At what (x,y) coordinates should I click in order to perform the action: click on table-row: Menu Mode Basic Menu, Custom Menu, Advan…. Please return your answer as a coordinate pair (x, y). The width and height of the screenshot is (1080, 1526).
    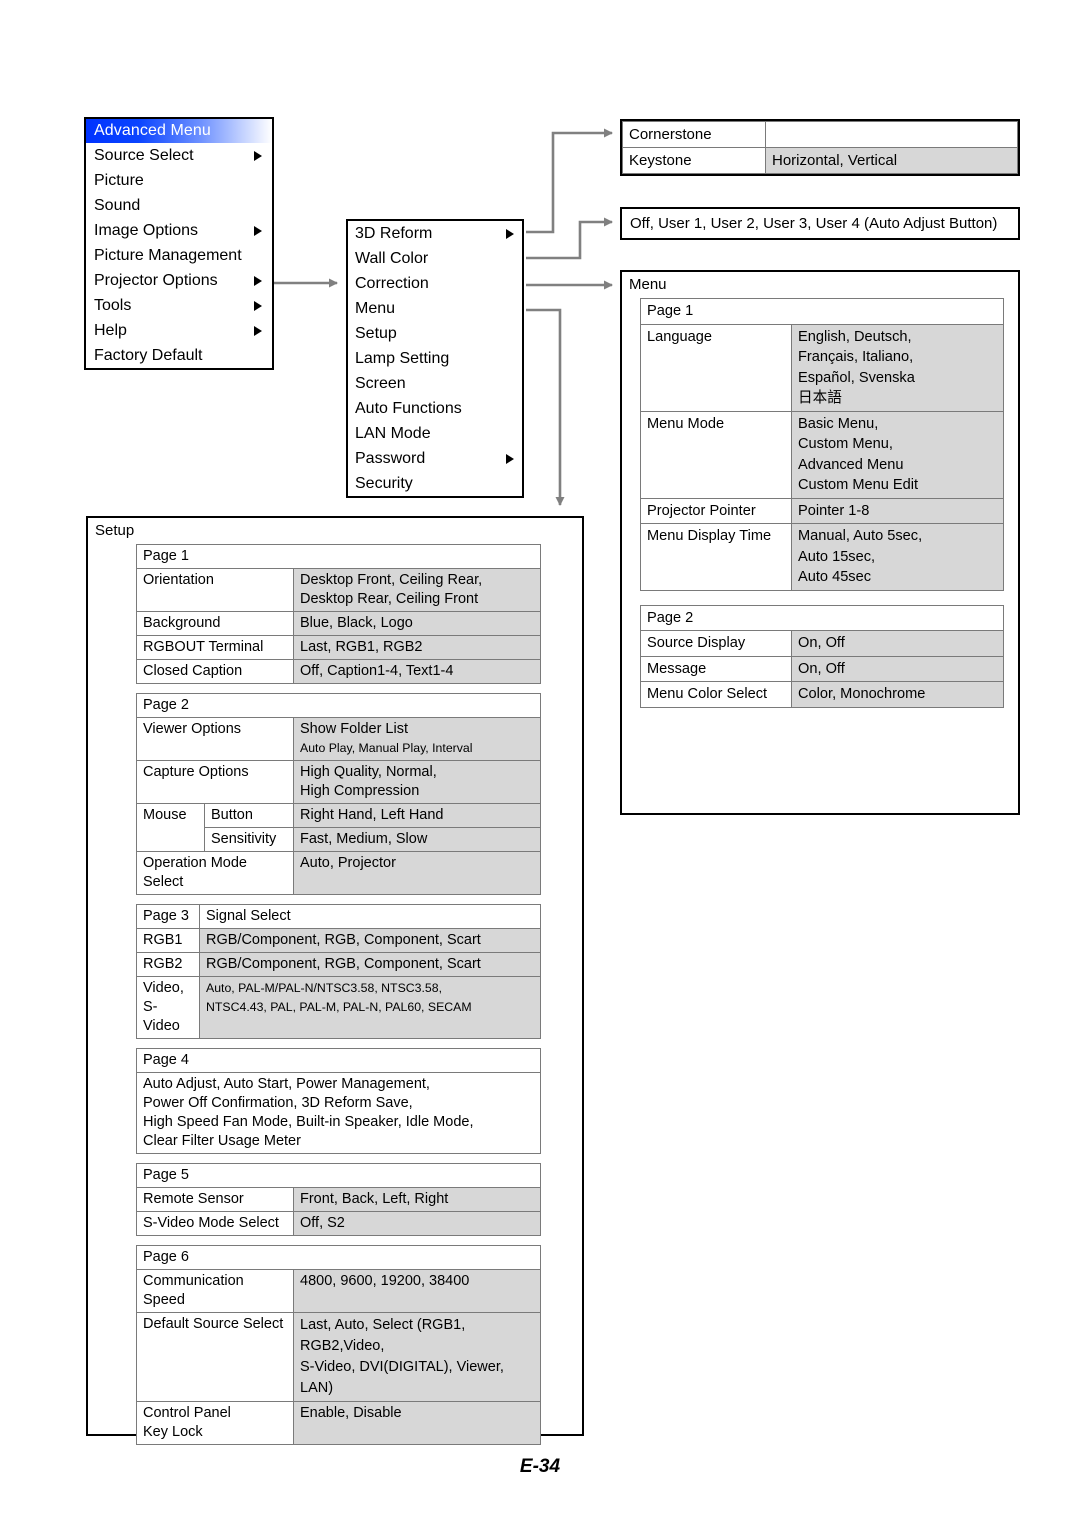
    Looking at the image, I should click on (822, 454).